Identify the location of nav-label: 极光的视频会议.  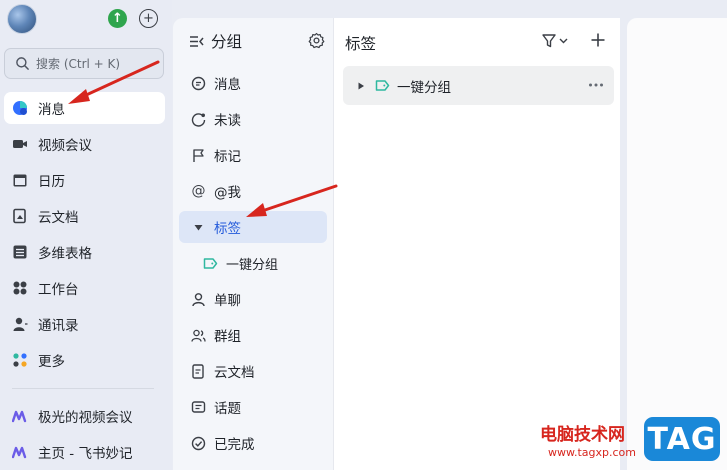
(85, 418).